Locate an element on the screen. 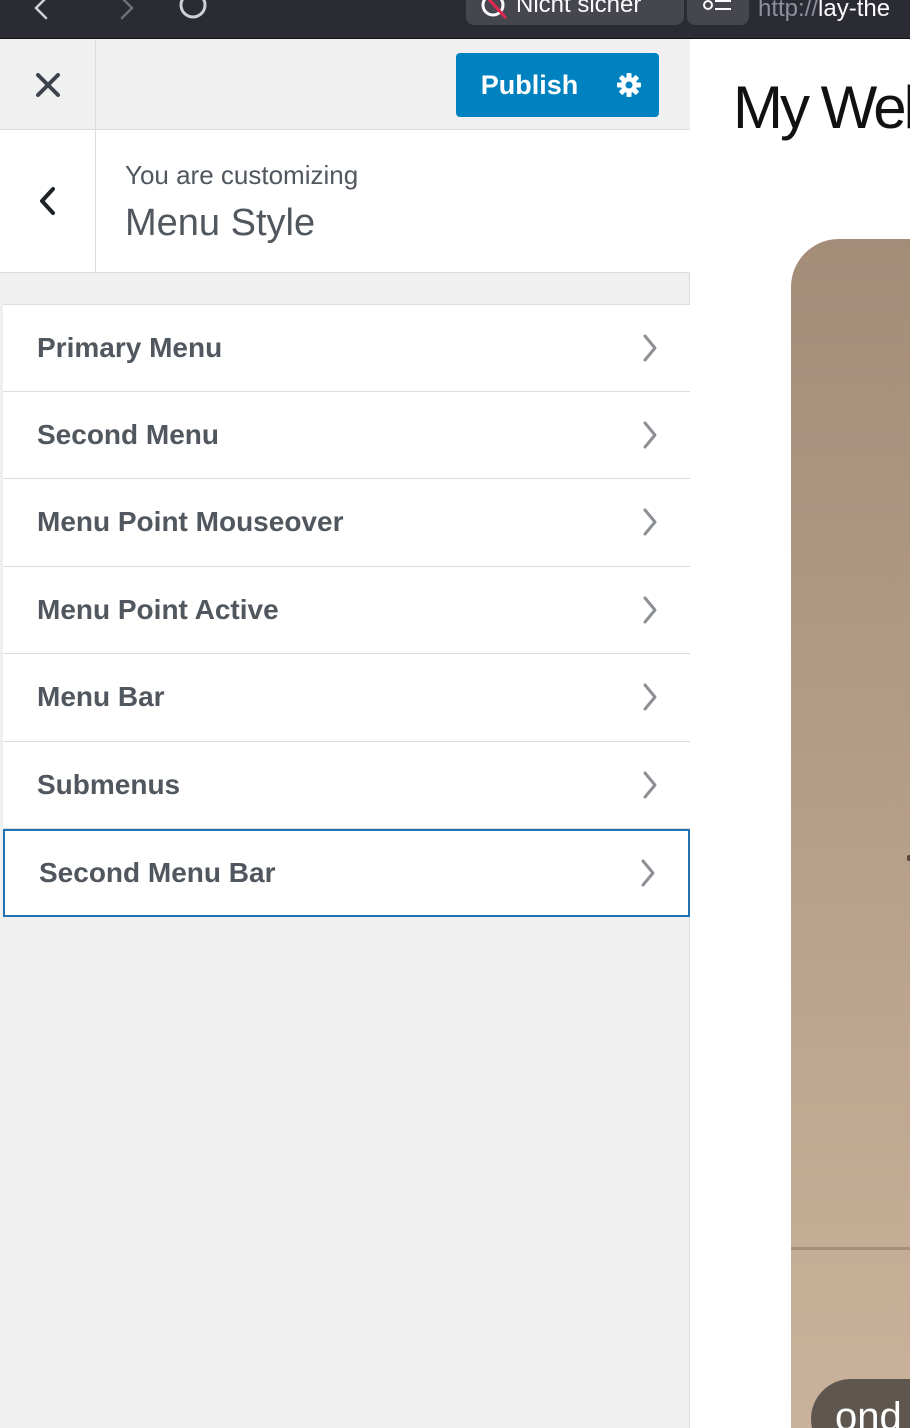  back-button is located at coordinates (48, 201).